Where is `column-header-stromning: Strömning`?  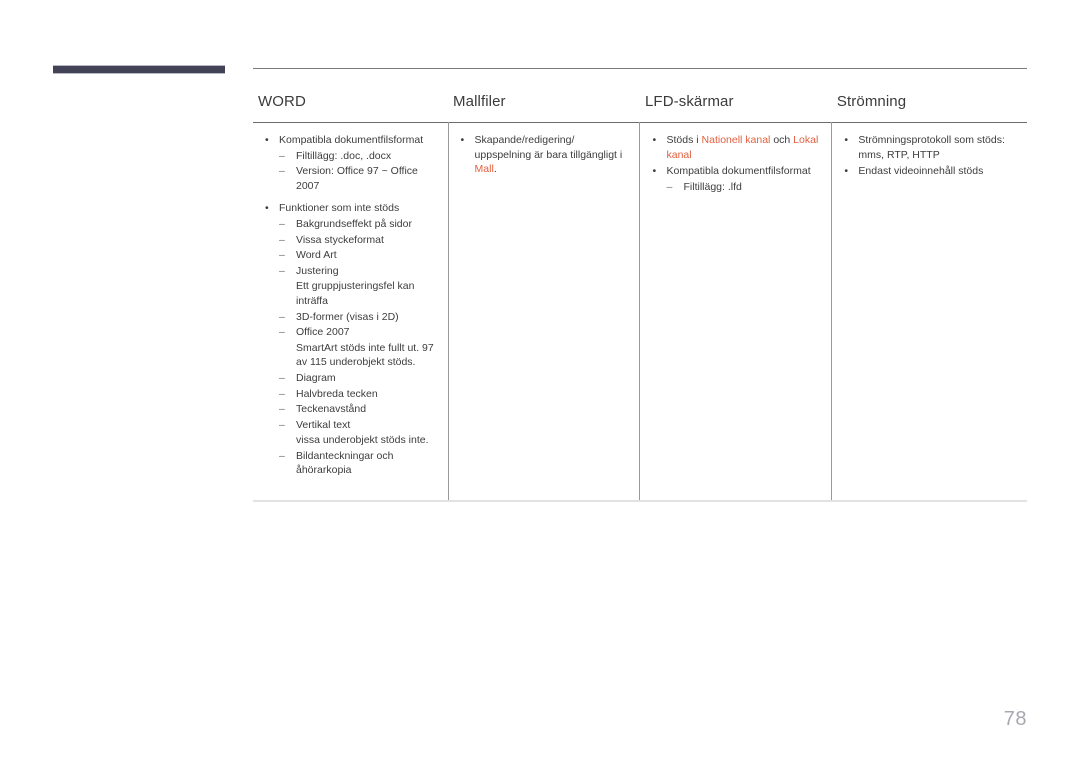 column-header-stromning: Strömning is located at coordinates (929, 96).